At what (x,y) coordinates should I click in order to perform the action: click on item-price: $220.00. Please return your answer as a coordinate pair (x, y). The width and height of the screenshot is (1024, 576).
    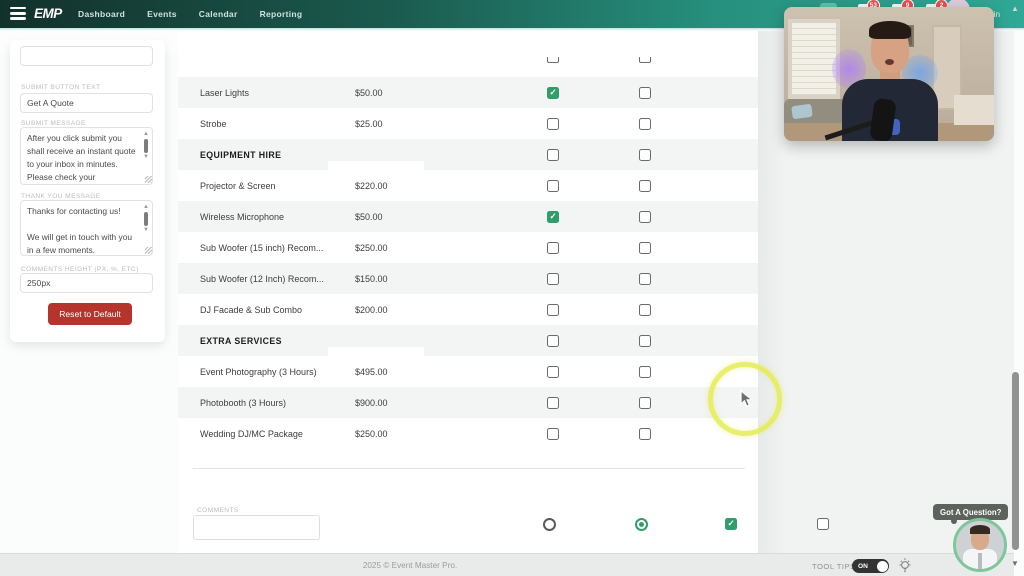
    Looking at the image, I should click on (371, 185).